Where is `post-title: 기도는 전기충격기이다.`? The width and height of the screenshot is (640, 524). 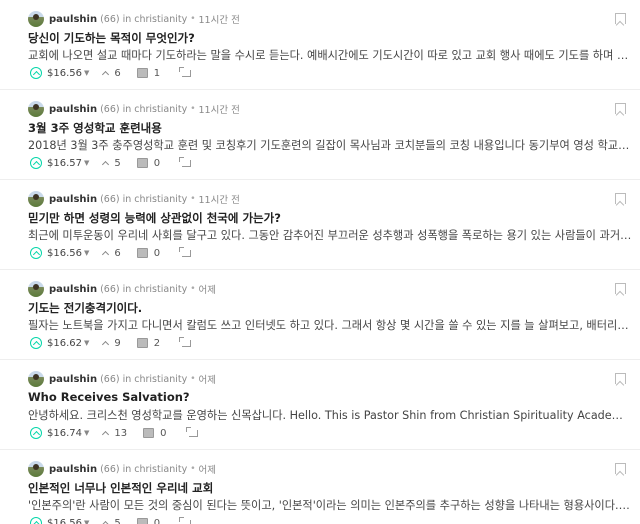
post-title: 기도는 전기충격기이다. is located at coordinates (85, 308).